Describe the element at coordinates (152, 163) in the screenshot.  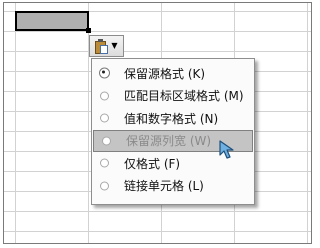
I see `menu-item-label: 仅格式 (F)` at that location.